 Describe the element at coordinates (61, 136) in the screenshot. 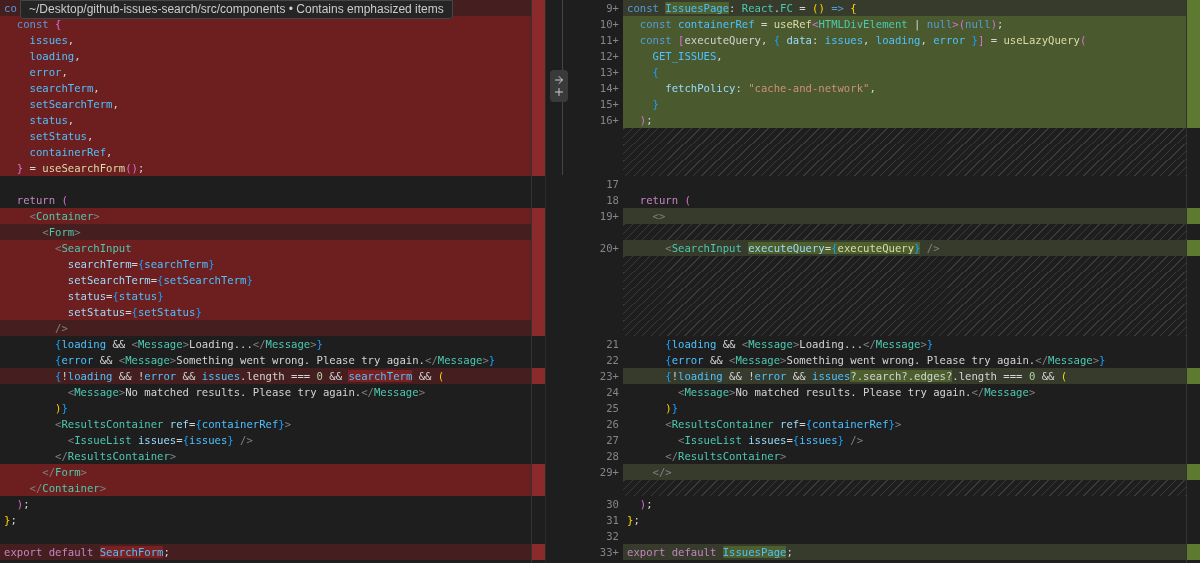

I see `code-line: setStatus,` at that location.